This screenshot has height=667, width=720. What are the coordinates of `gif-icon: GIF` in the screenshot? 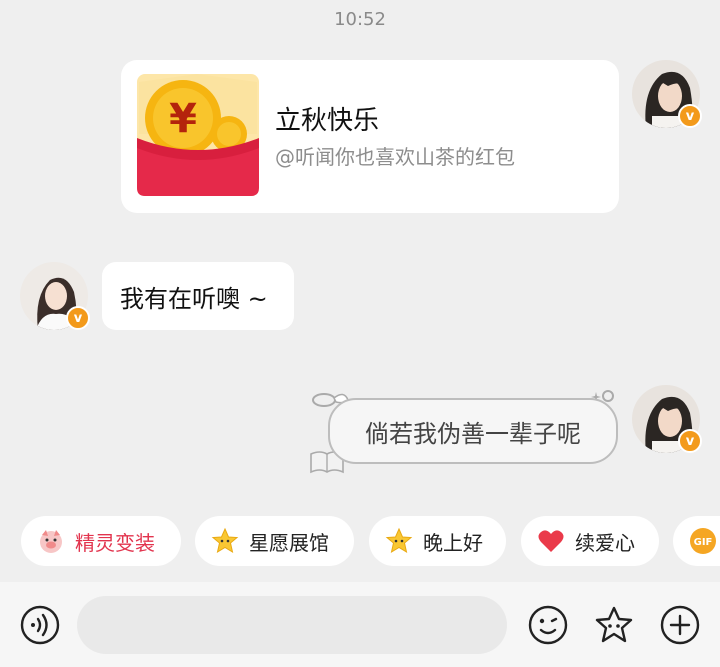 It's located at (703, 541).